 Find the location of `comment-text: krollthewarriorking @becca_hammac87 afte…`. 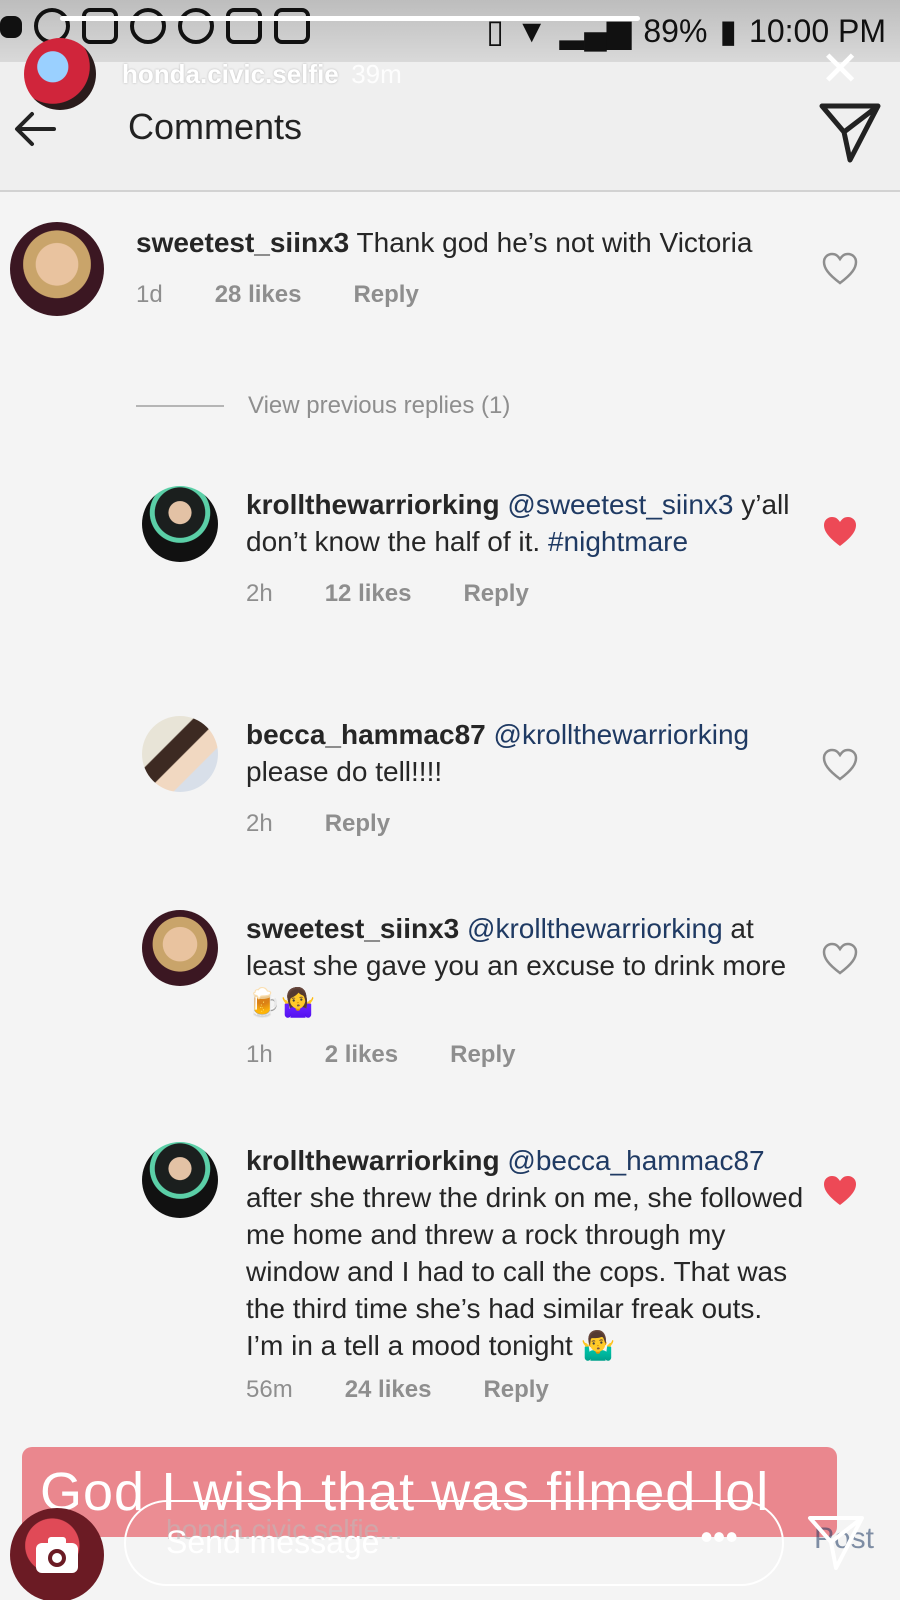

comment-text: krollthewarriorking @becca_hammac87 afte… is located at coordinates (526, 1253).